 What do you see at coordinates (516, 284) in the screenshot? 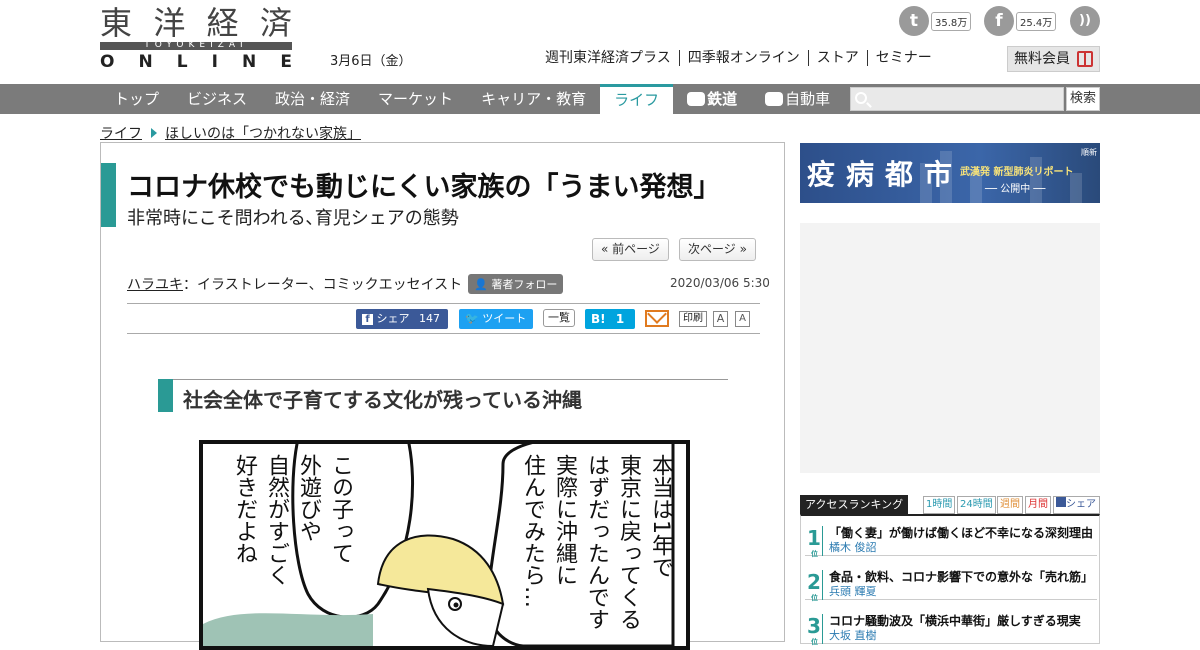
I see `follow-author-button: 👤 著者フォロー` at bounding box center [516, 284].